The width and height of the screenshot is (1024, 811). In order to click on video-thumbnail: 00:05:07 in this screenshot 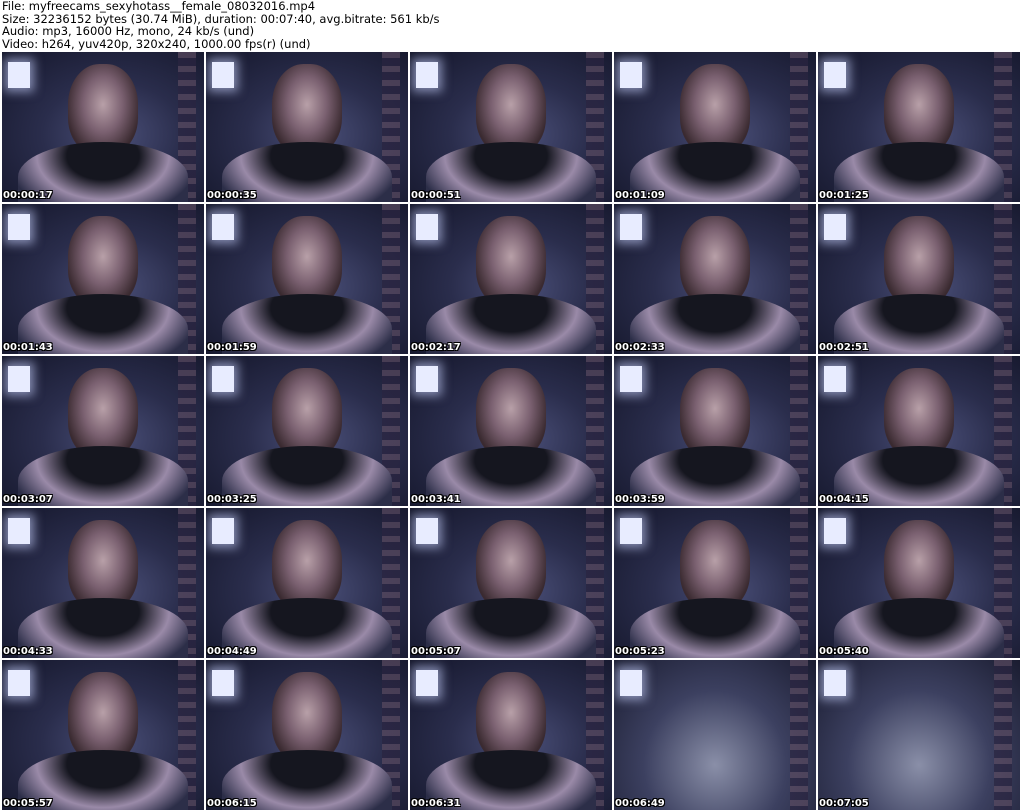, I will do `click(511, 583)`.